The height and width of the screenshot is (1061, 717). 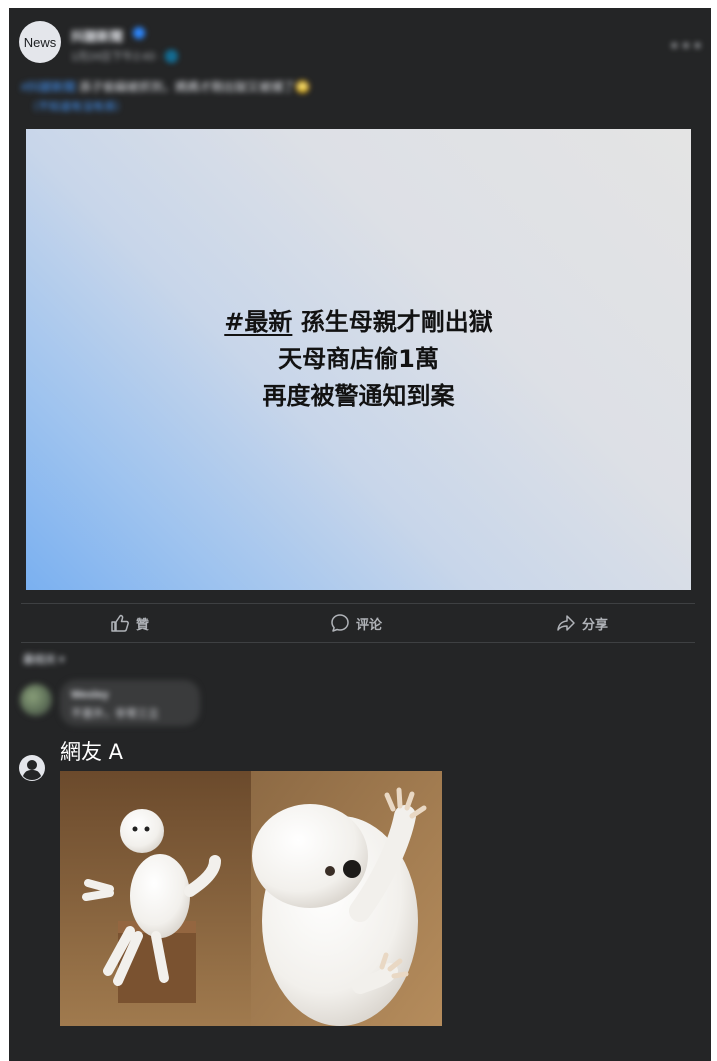 What do you see at coordinates (115, 714) in the screenshot?
I see `comment-text: 不意外，非常三立` at bounding box center [115, 714].